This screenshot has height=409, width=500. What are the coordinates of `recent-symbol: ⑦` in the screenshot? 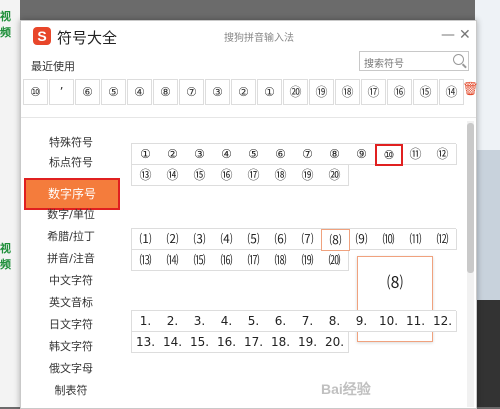 It's located at (191, 92).